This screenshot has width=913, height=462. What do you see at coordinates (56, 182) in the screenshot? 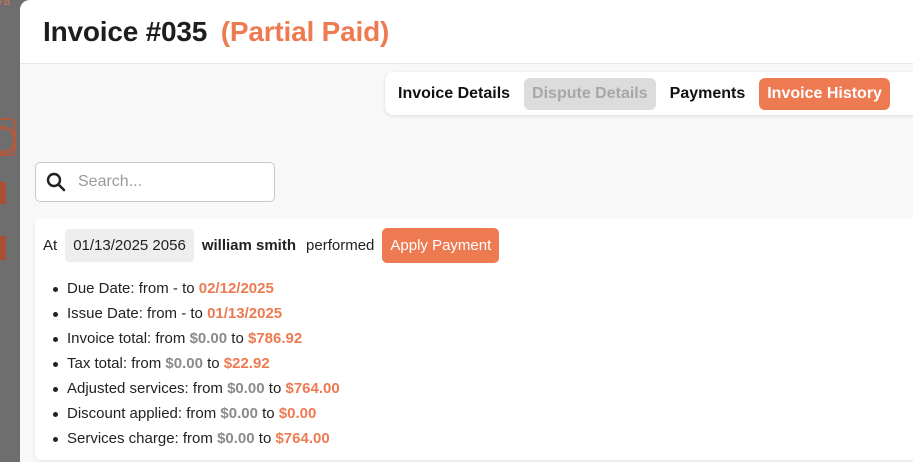
I see `search-icon` at bounding box center [56, 182].